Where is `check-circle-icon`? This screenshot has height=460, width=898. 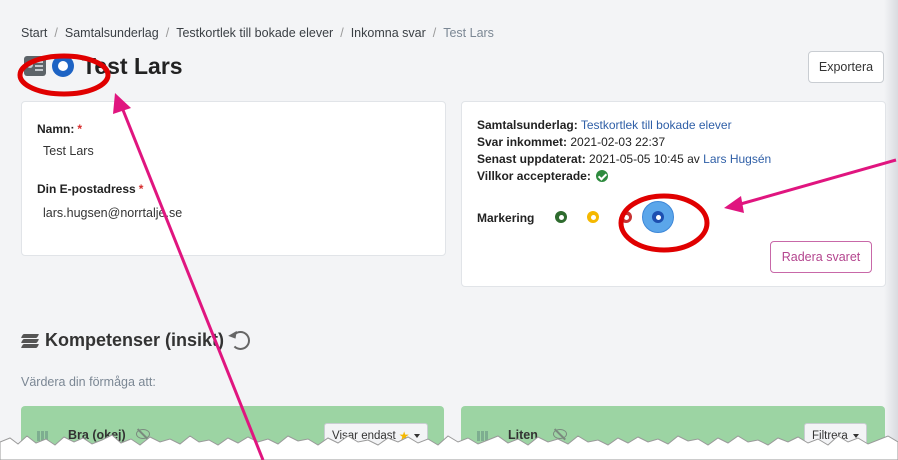 check-circle-icon is located at coordinates (602, 176).